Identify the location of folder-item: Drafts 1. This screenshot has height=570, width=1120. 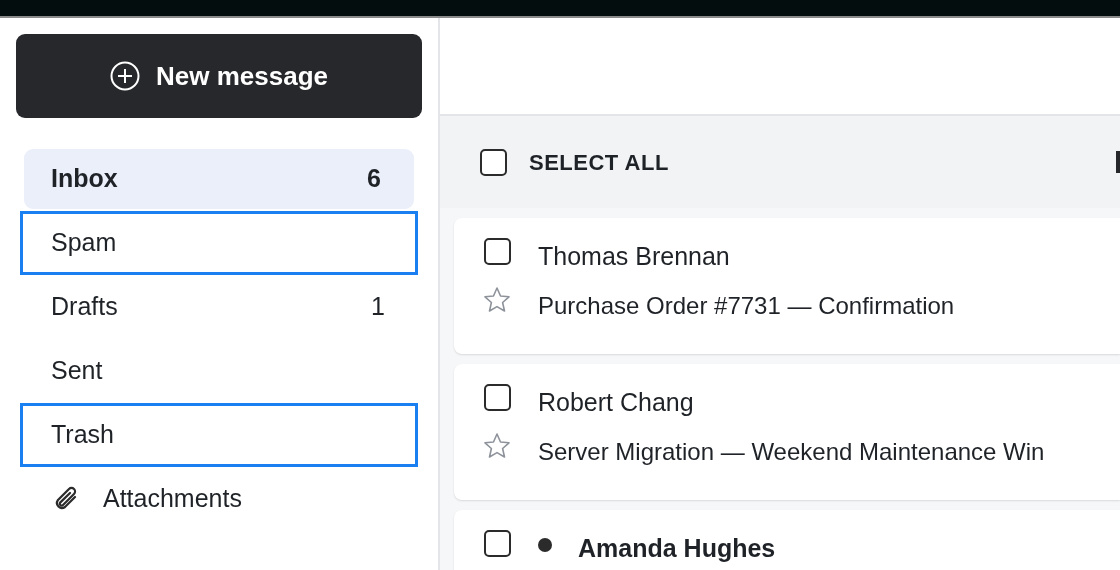
(219, 307).